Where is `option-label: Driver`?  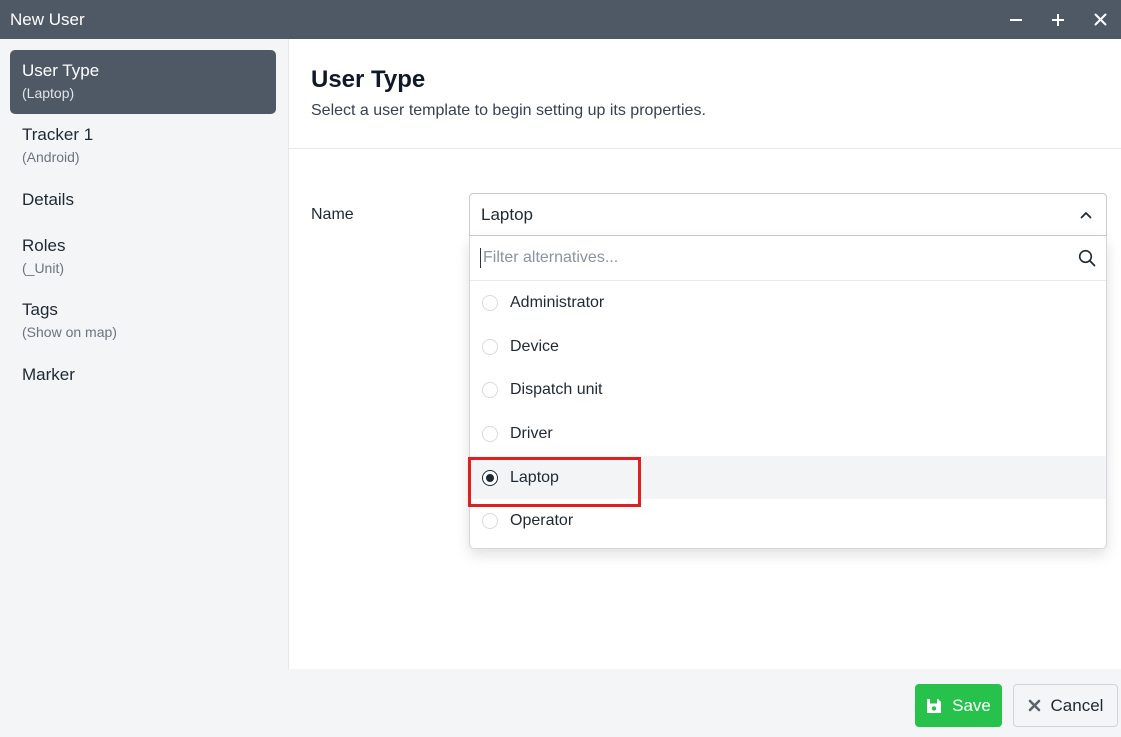 option-label: Driver is located at coordinates (531, 433).